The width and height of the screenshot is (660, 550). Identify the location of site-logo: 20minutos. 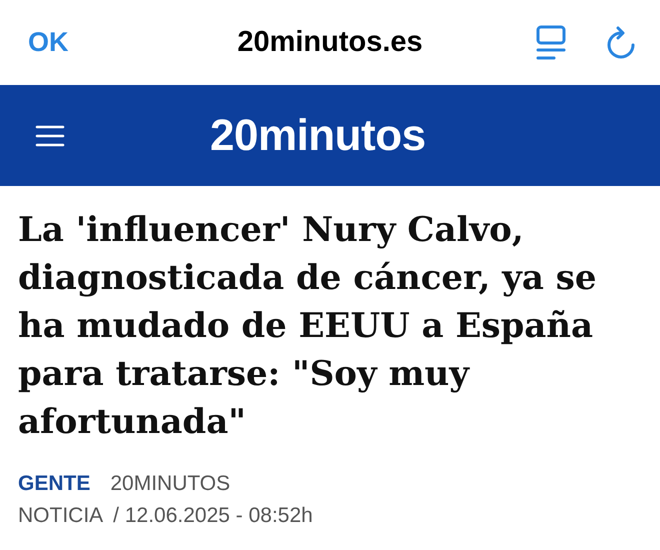
(318, 135).